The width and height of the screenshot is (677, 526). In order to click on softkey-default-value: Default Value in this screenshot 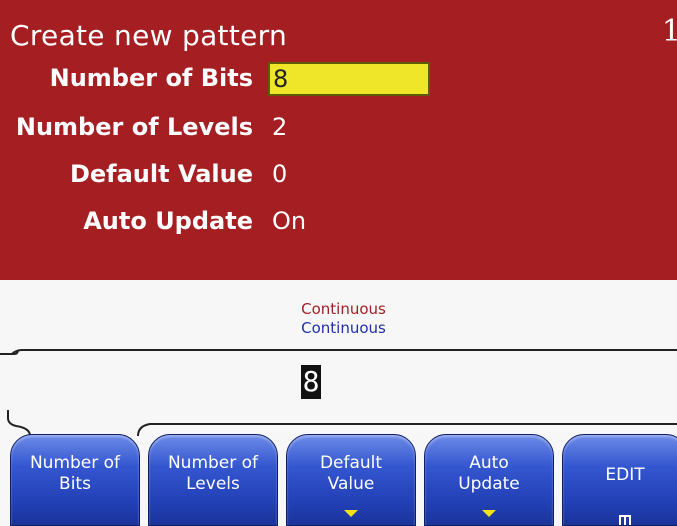, I will do `click(351, 480)`.